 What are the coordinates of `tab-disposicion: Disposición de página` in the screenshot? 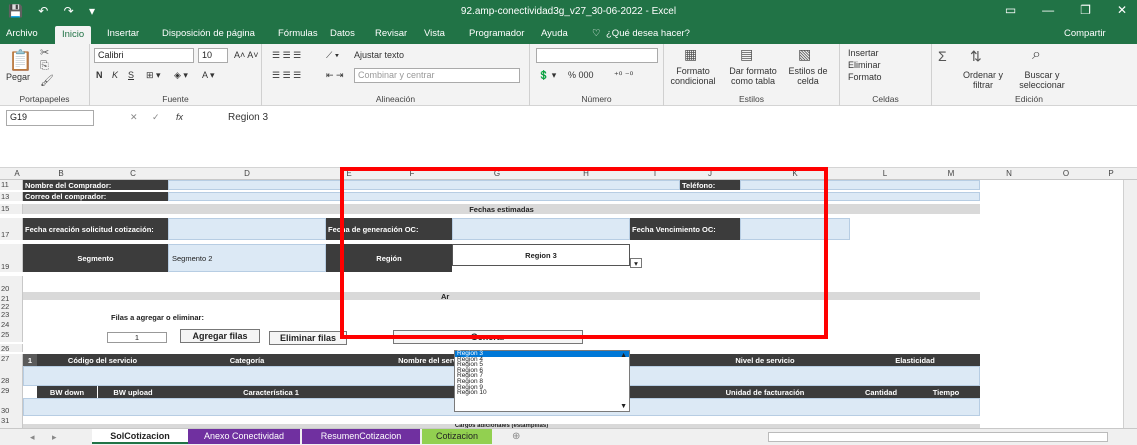 It's located at (208, 33).